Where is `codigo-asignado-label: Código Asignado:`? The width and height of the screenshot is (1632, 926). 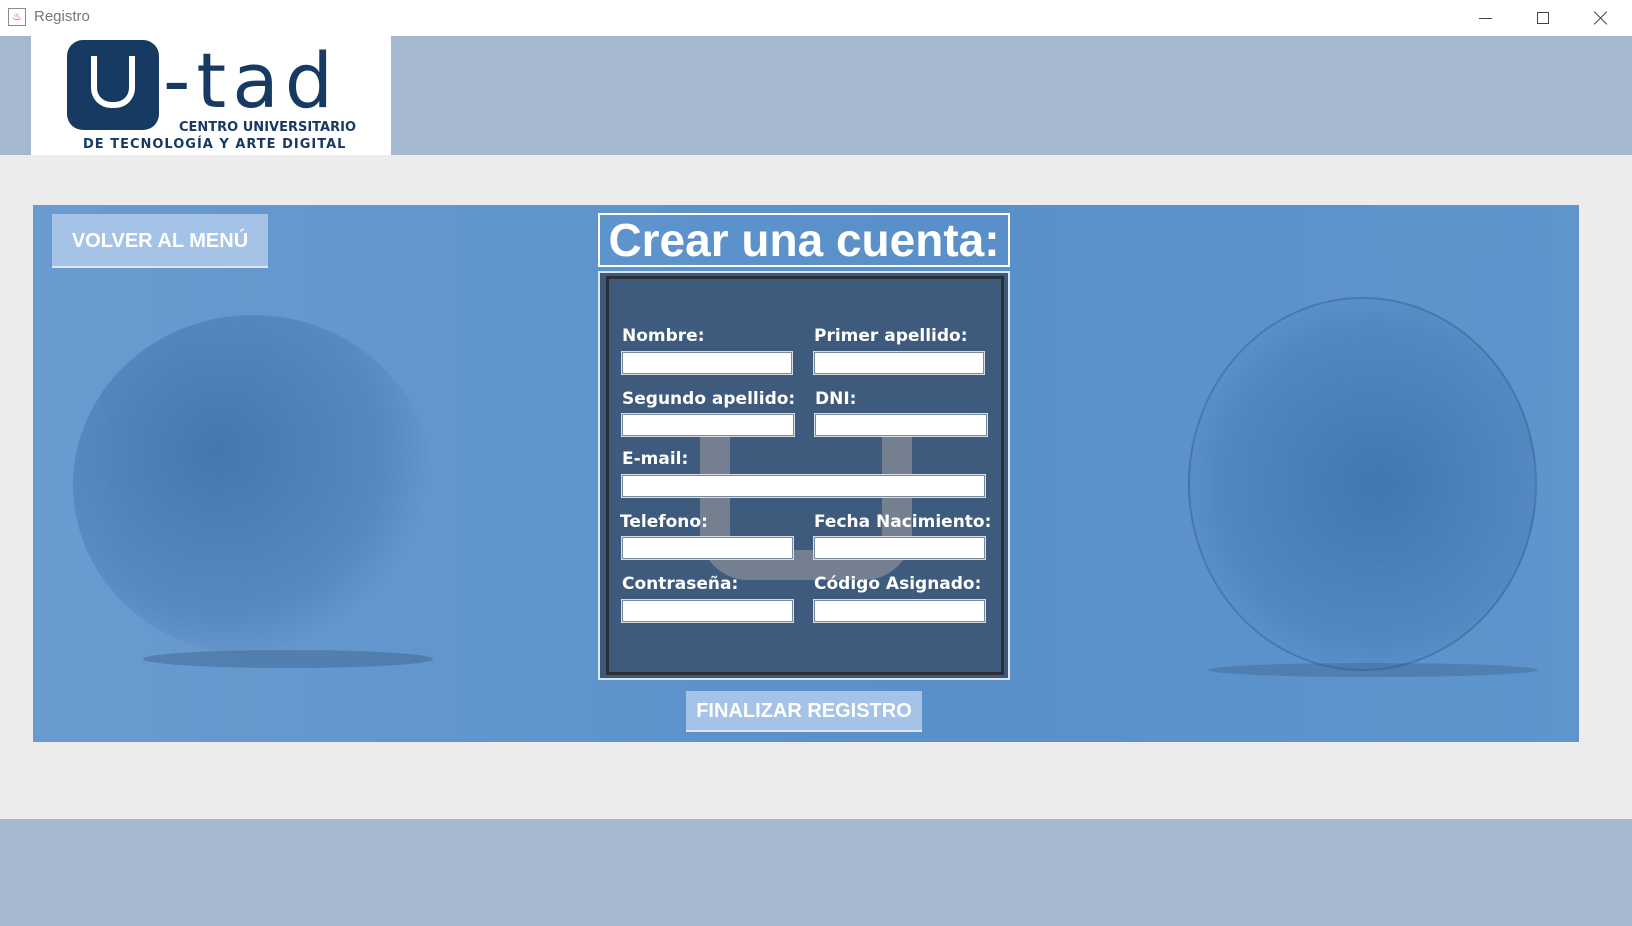
codigo-asignado-label: Código Asignado: is located at coordinates (898, 584).